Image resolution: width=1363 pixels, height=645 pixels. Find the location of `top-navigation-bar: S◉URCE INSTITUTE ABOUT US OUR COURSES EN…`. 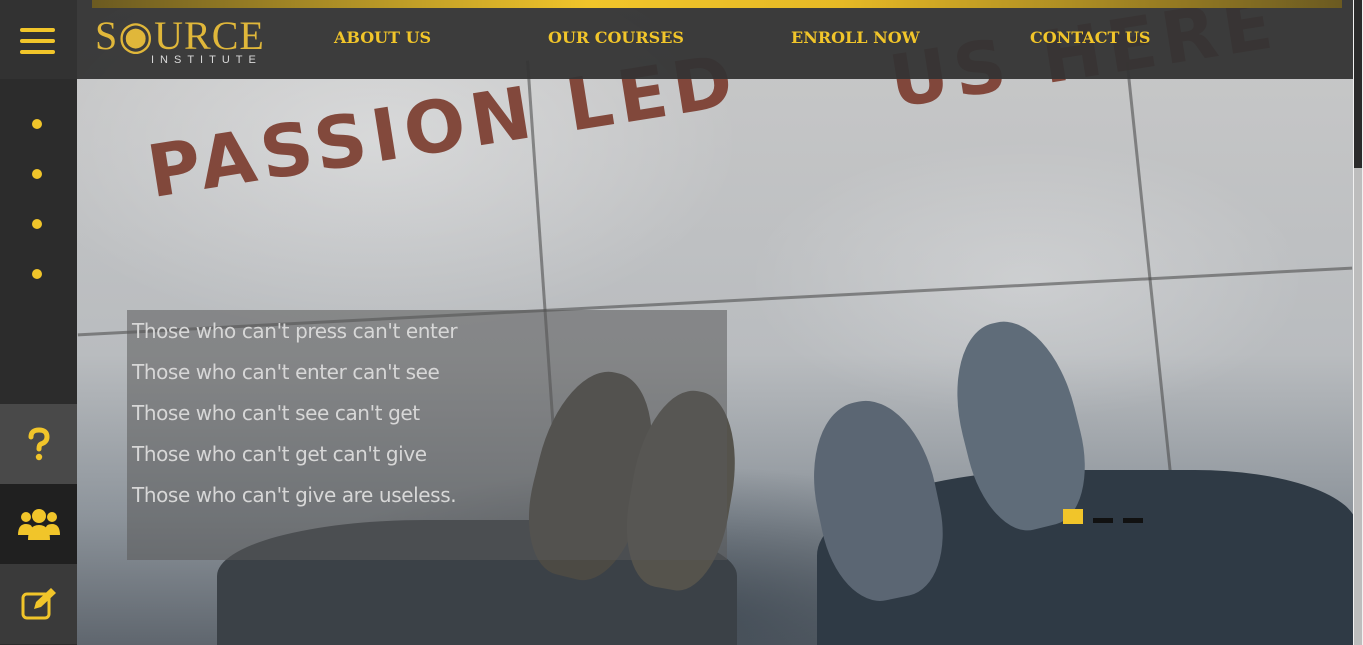

top-navigation-bar: S◉URCE INSTITUTE ABOUT US OUR COURSES EN… is located at coordinates (676, 39).